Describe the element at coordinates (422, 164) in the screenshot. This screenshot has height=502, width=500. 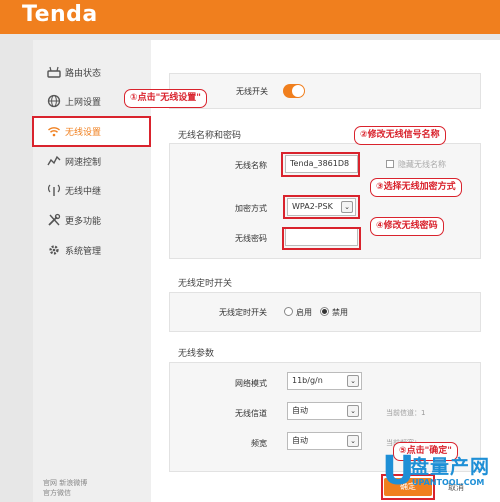
I see `hide-ssid-label: 隐藏无线名称` at that location.